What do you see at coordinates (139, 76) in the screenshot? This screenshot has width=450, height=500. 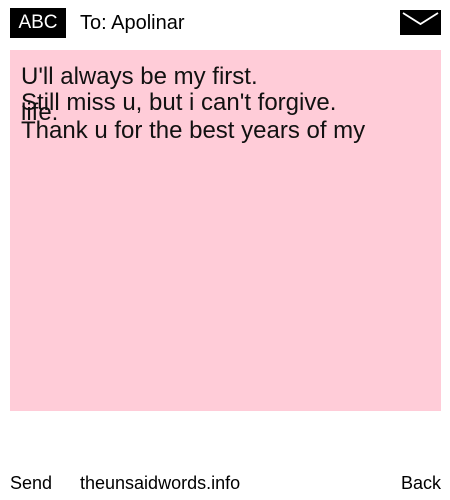 I see `message-line-1: U'll always be my first.` at bounding box center [139, 76].